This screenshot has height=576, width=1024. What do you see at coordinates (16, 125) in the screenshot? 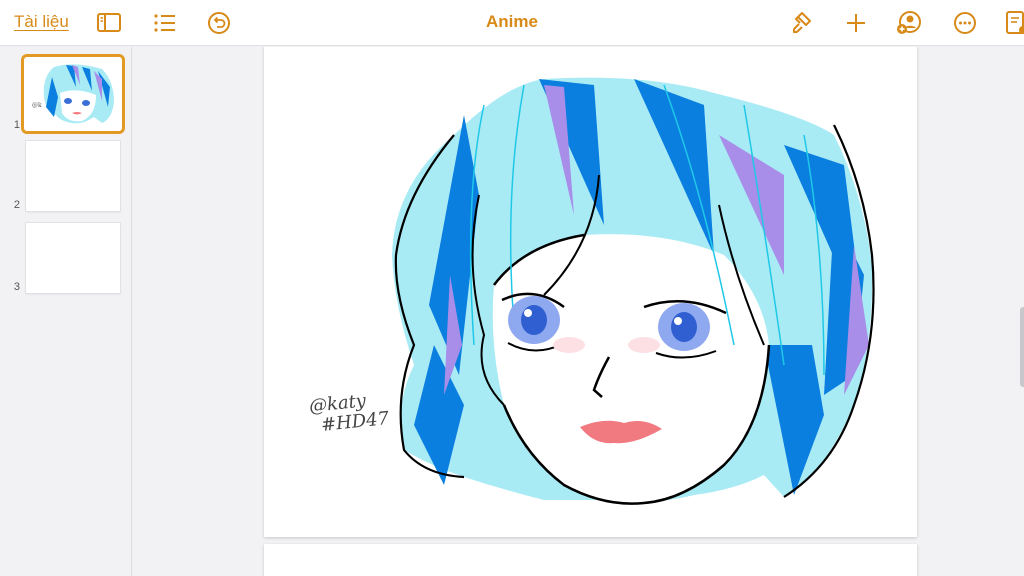
I see `page-number: 1` at bounding box center [16, 125].